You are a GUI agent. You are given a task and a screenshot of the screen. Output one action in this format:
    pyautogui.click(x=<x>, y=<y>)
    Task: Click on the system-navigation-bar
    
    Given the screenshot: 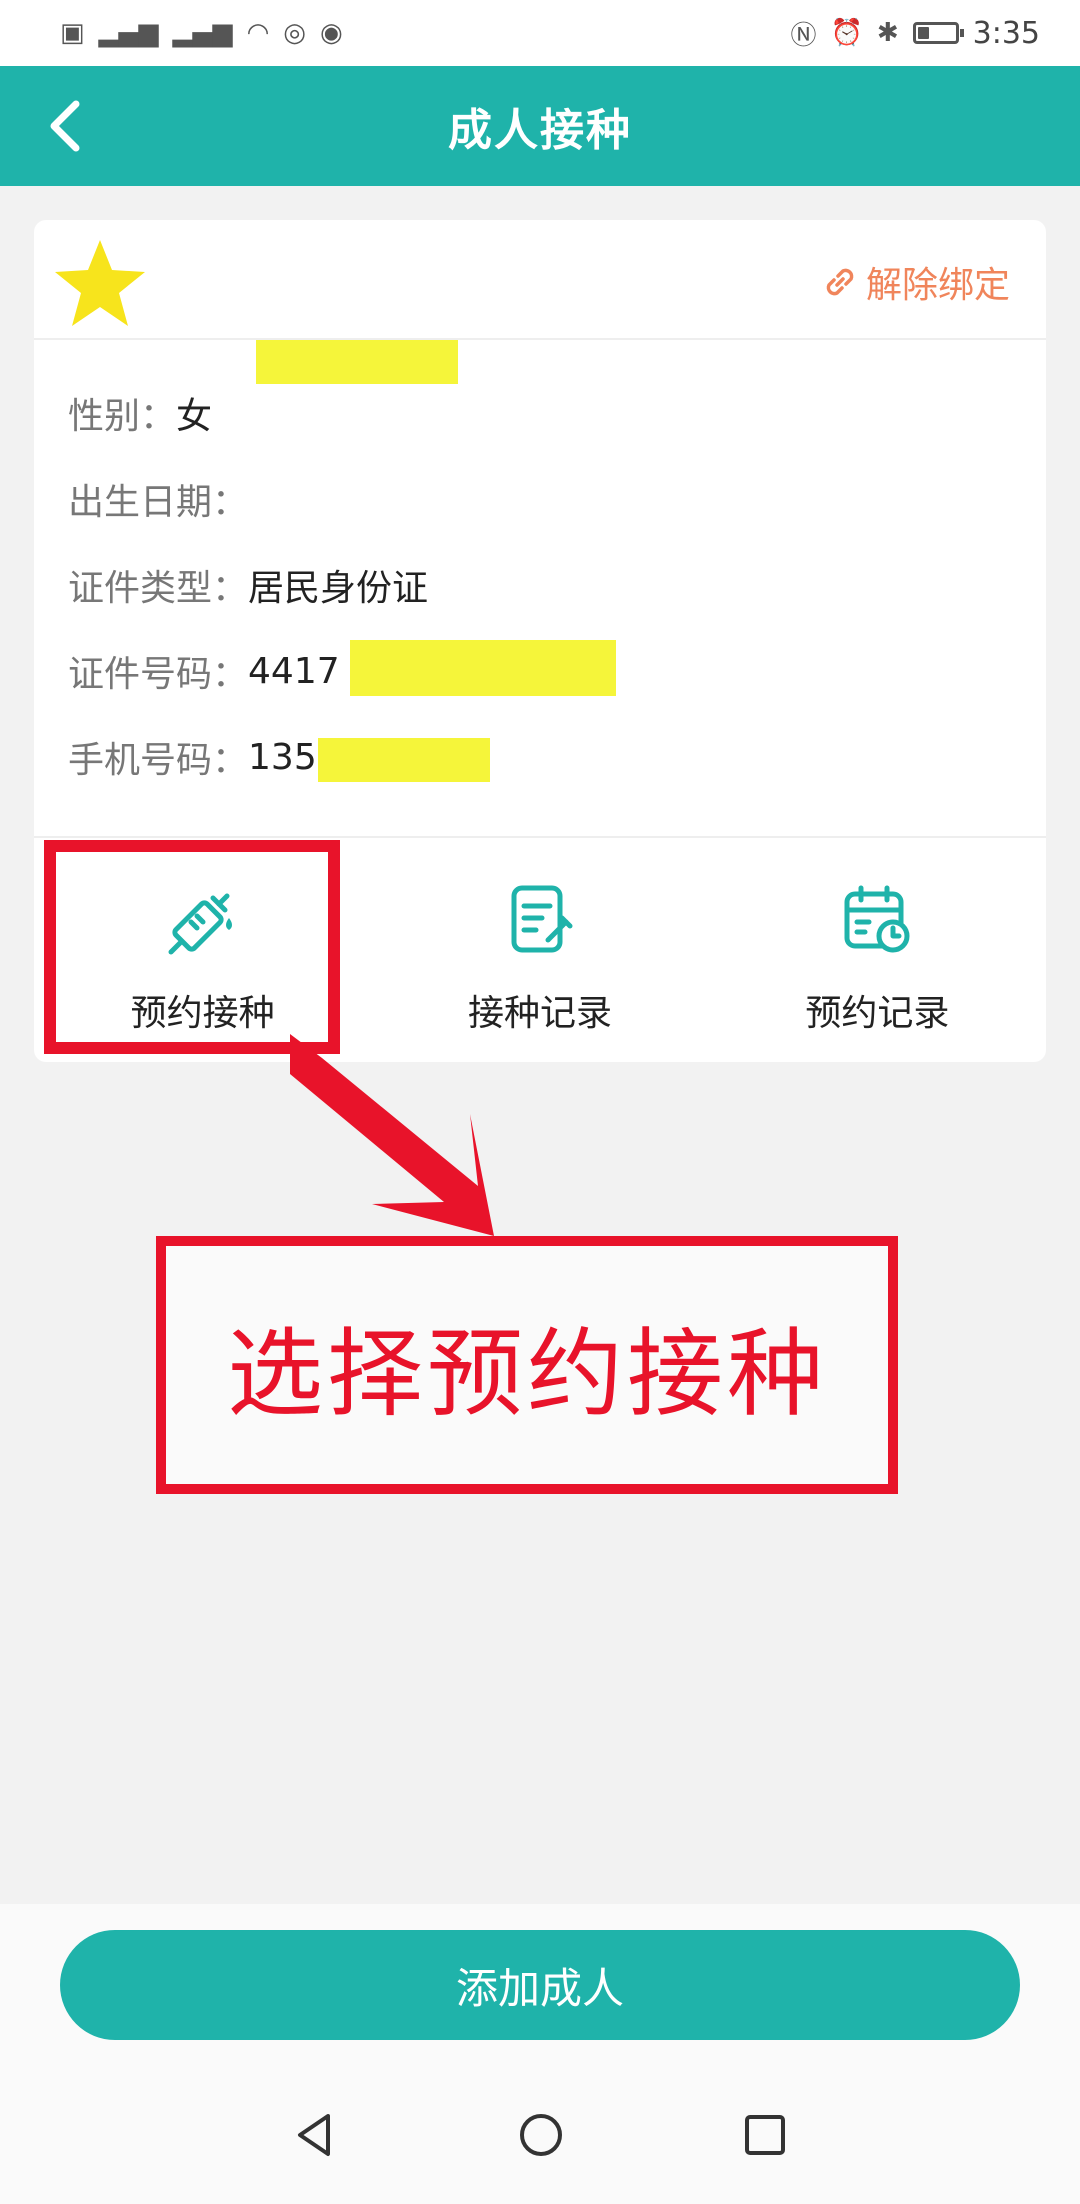 What is the action you would take?
    pyautogui.click(x=540, y=2150)
    